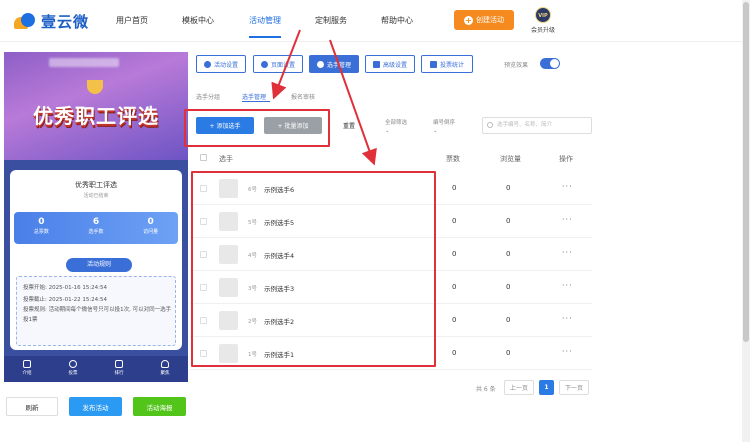 Image resolution: width=750 pixels, height=442 pixels. I want to click on current-page-button: 1, so click(546, 387).